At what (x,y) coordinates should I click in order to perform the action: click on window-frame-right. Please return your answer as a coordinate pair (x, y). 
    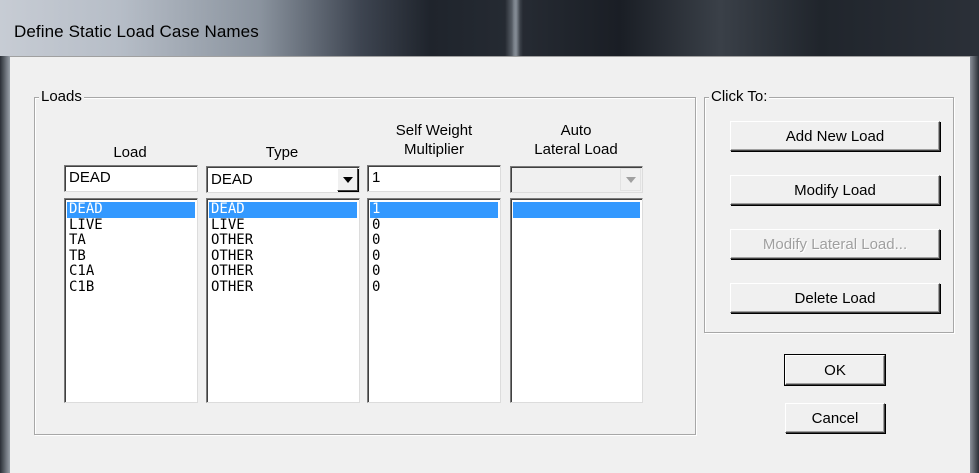
    Looking at the image, I should click on (974, 264).